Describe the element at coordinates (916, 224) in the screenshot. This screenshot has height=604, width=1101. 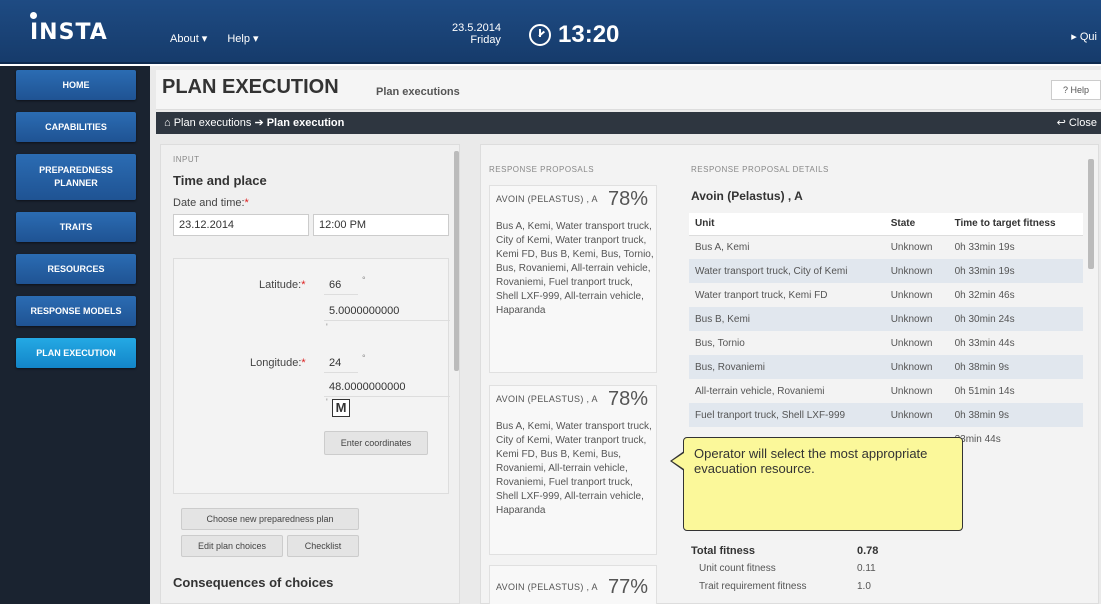
I see `col-state: State` at that location.